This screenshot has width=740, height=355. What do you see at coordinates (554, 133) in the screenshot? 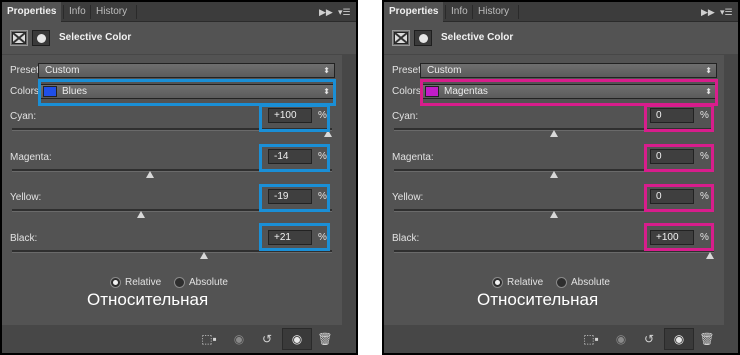
I see `cyan-slider-thumb` at bounding box center [554, 133].